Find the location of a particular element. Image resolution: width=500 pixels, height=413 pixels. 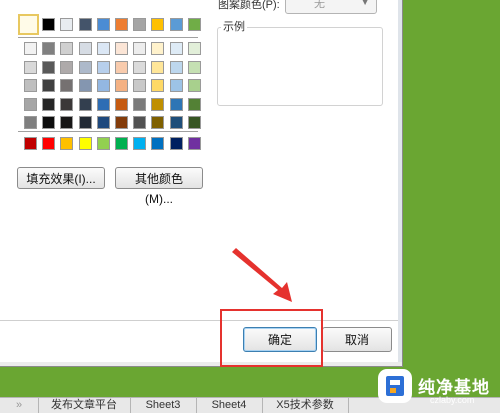

annotation-highlight-box is located at coordinates (271, 338).